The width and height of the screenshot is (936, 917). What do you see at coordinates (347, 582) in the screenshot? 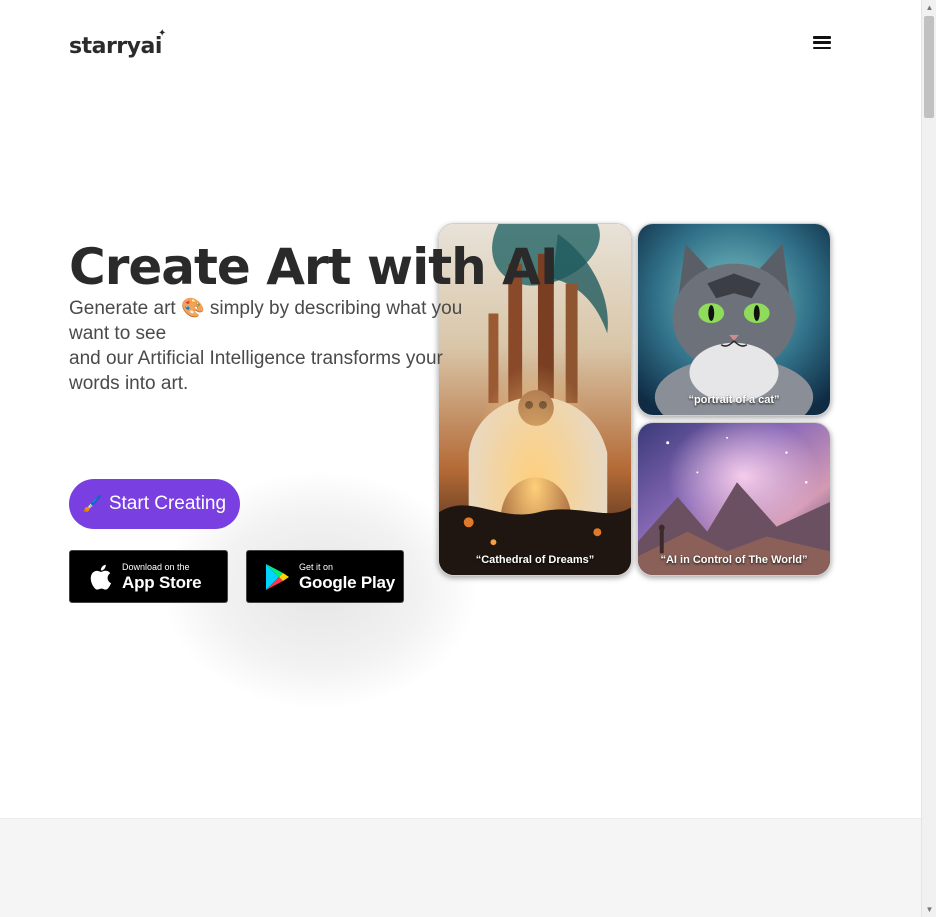
I see `google-play-label: Google Play` at bounding box center [347, 582].